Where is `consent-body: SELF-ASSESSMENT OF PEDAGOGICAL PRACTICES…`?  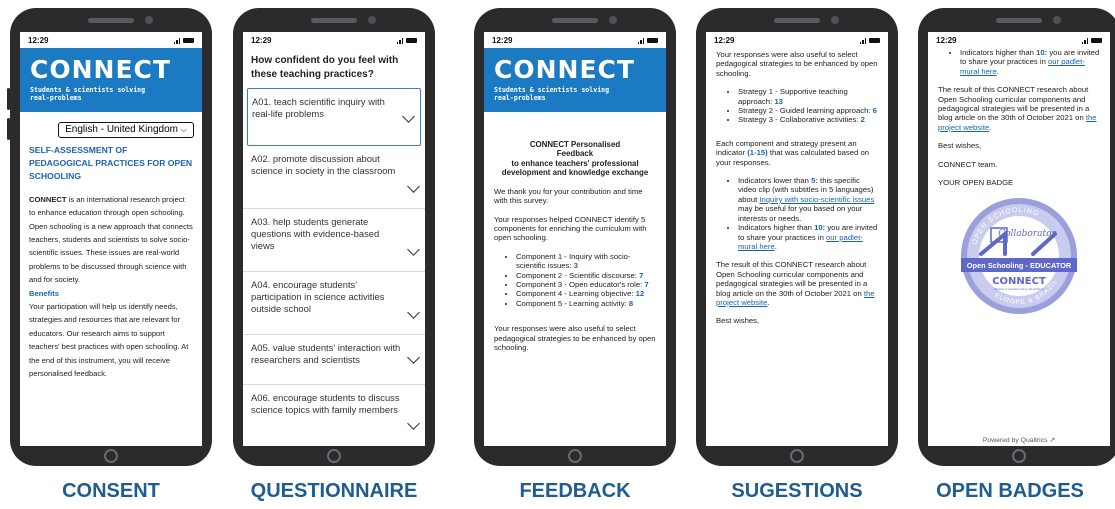 consent-body: SELF-ASSESSMENT OF PEDAGOGICAL PRACTICES… is located at coordinates (111, 262).